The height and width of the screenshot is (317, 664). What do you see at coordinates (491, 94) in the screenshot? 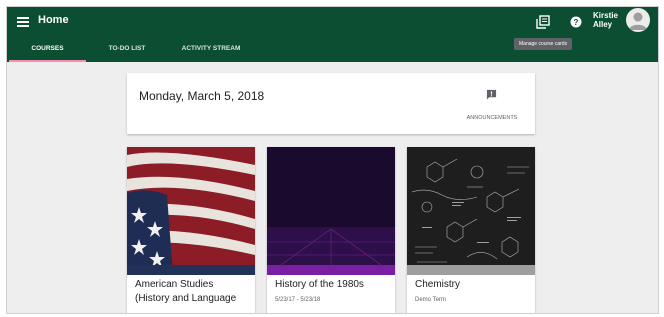
I see `announcement-icon` at bounding box center [491, 94].